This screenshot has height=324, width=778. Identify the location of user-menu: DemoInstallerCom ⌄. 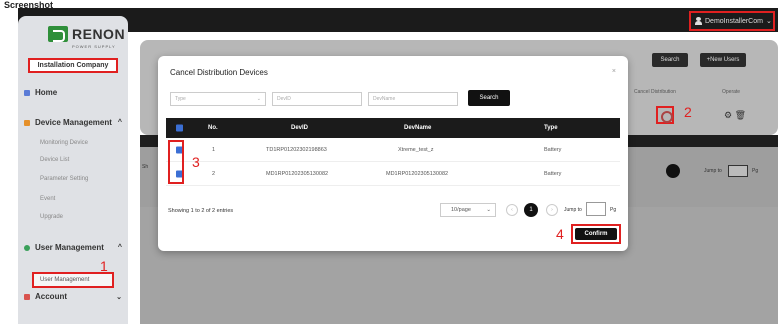
(732, 21).